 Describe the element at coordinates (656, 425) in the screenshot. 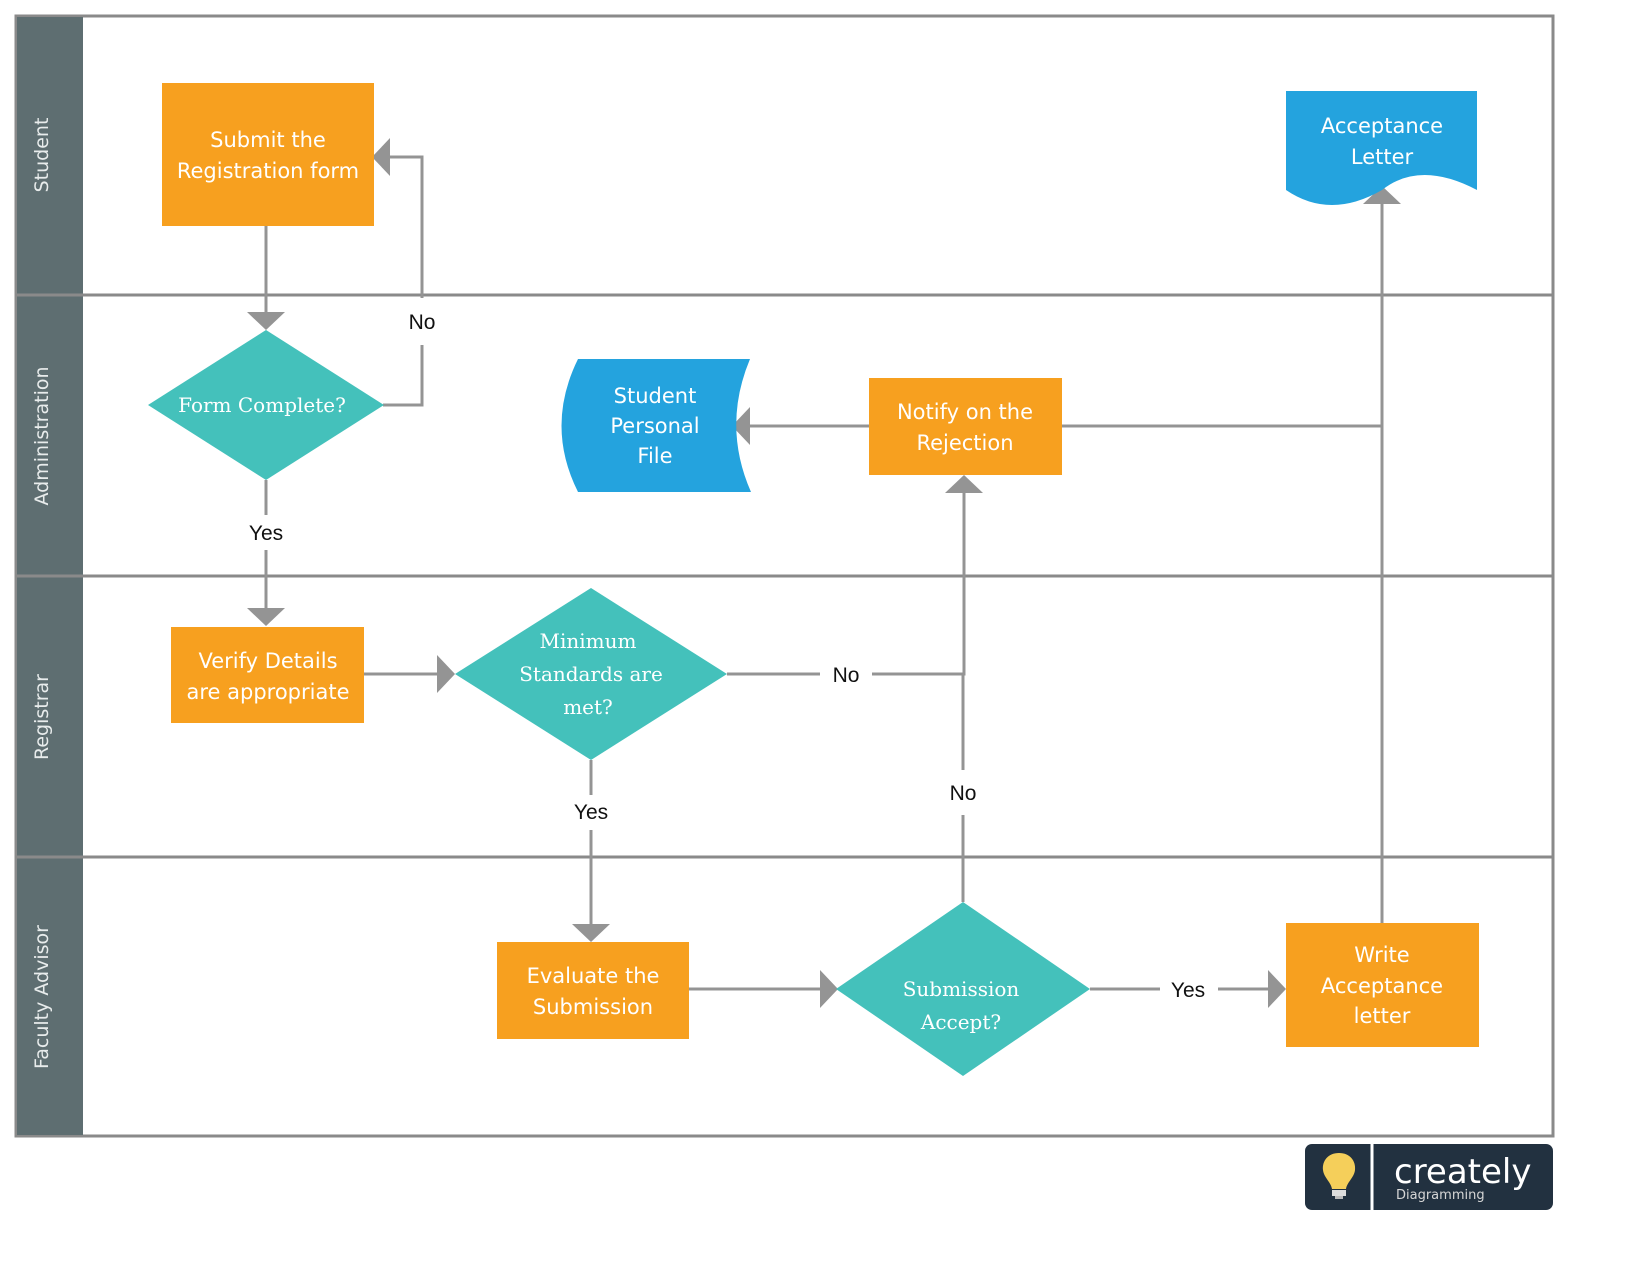

I see `node-student-personal-file: Student Personal File` at that location.